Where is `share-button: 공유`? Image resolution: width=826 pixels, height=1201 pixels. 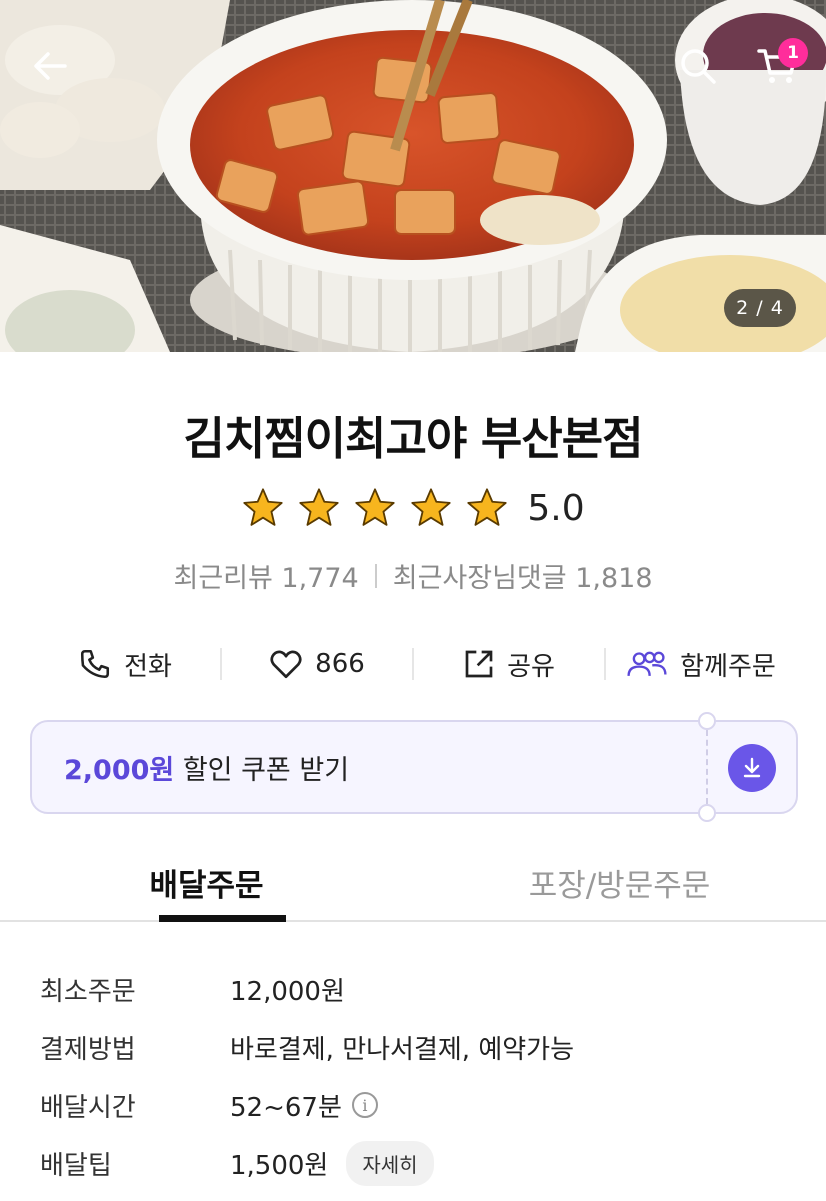
share-button: 공유 is located at coordinates (509, 664).